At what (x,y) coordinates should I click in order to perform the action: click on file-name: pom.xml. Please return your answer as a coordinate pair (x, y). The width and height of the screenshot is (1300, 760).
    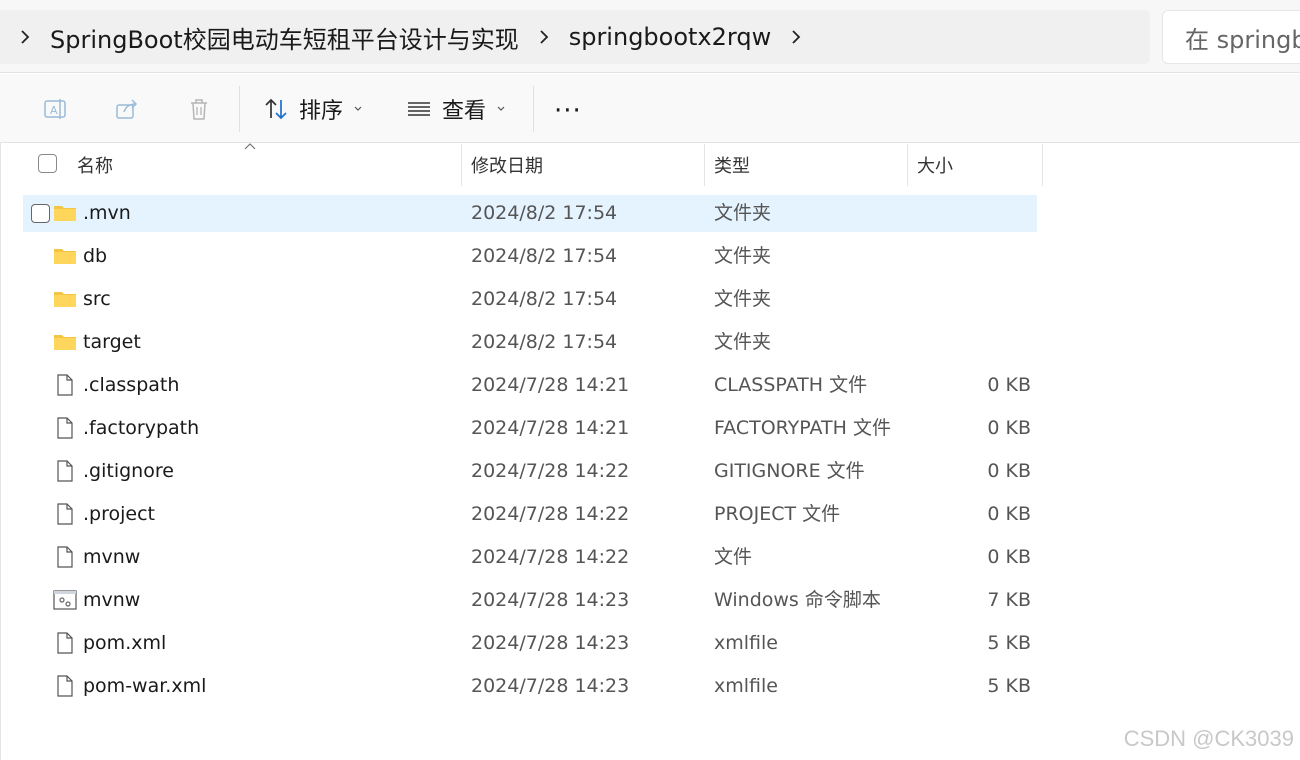
    Looking at the image, I should click on (125, 643).